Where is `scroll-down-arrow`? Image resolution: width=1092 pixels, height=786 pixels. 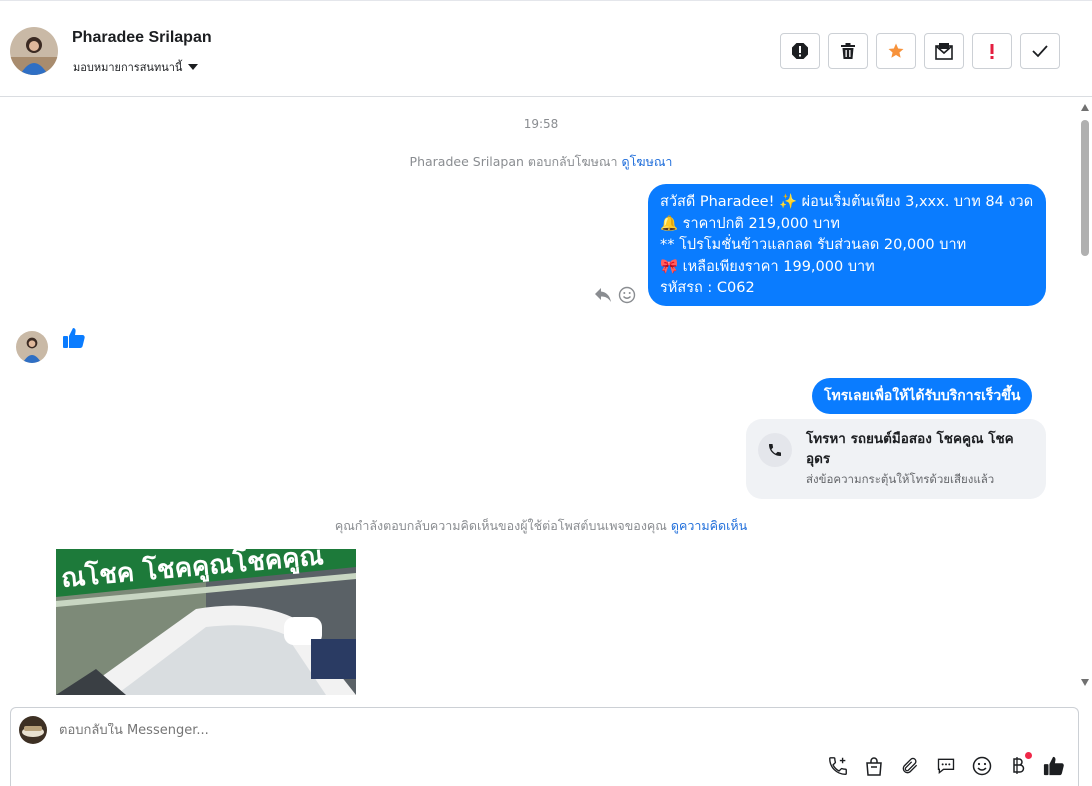
scroll-down-arrow is located at coordinates (1085, 682).